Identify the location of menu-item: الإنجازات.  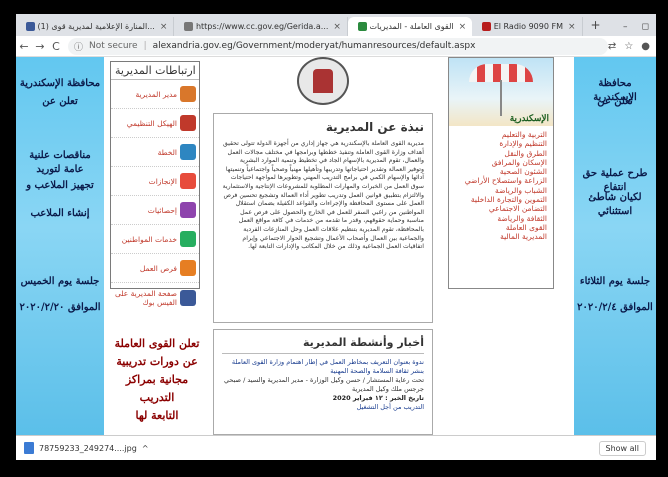
(155, 181).